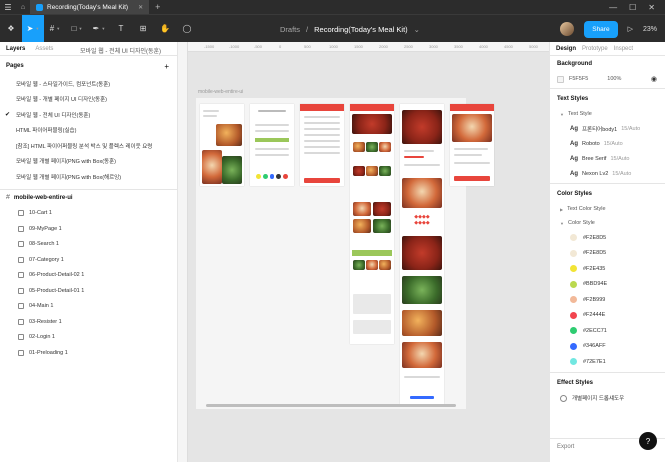  Describe the element at coordinates (88, 291) in the screenshot. I see `layer-item: 05-Product-Detail-01 1` at that location.